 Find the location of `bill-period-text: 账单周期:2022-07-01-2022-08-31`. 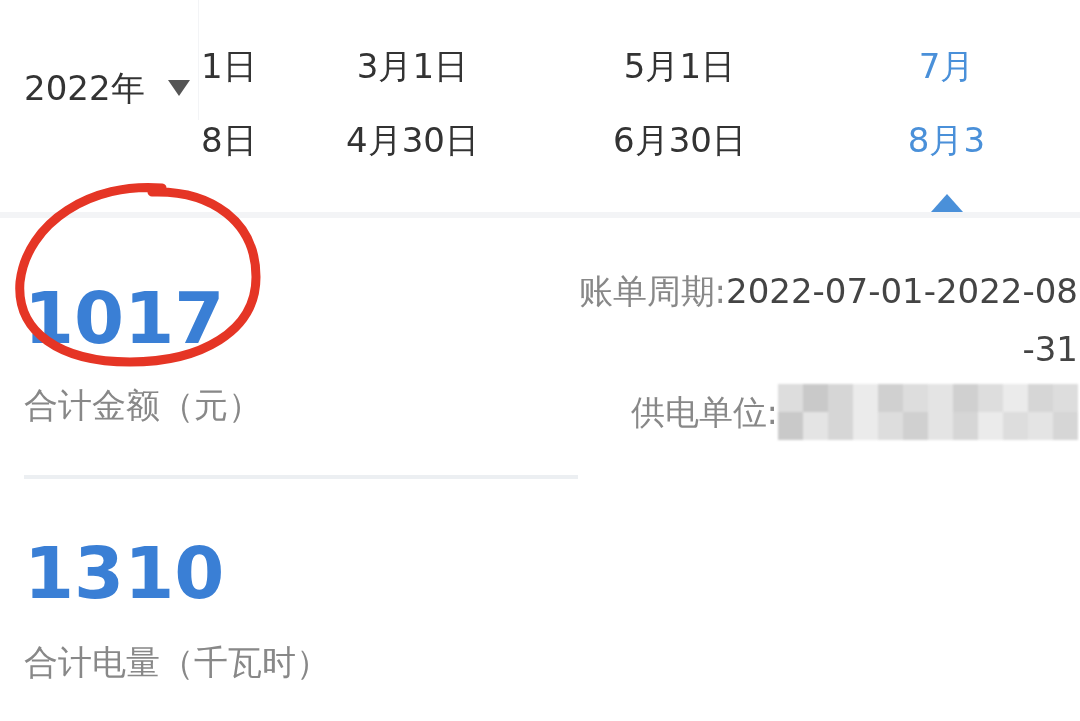

bill-period-text: 账单周期:2022-07-01-2022-08-31 is located at coordinates (828, 320).